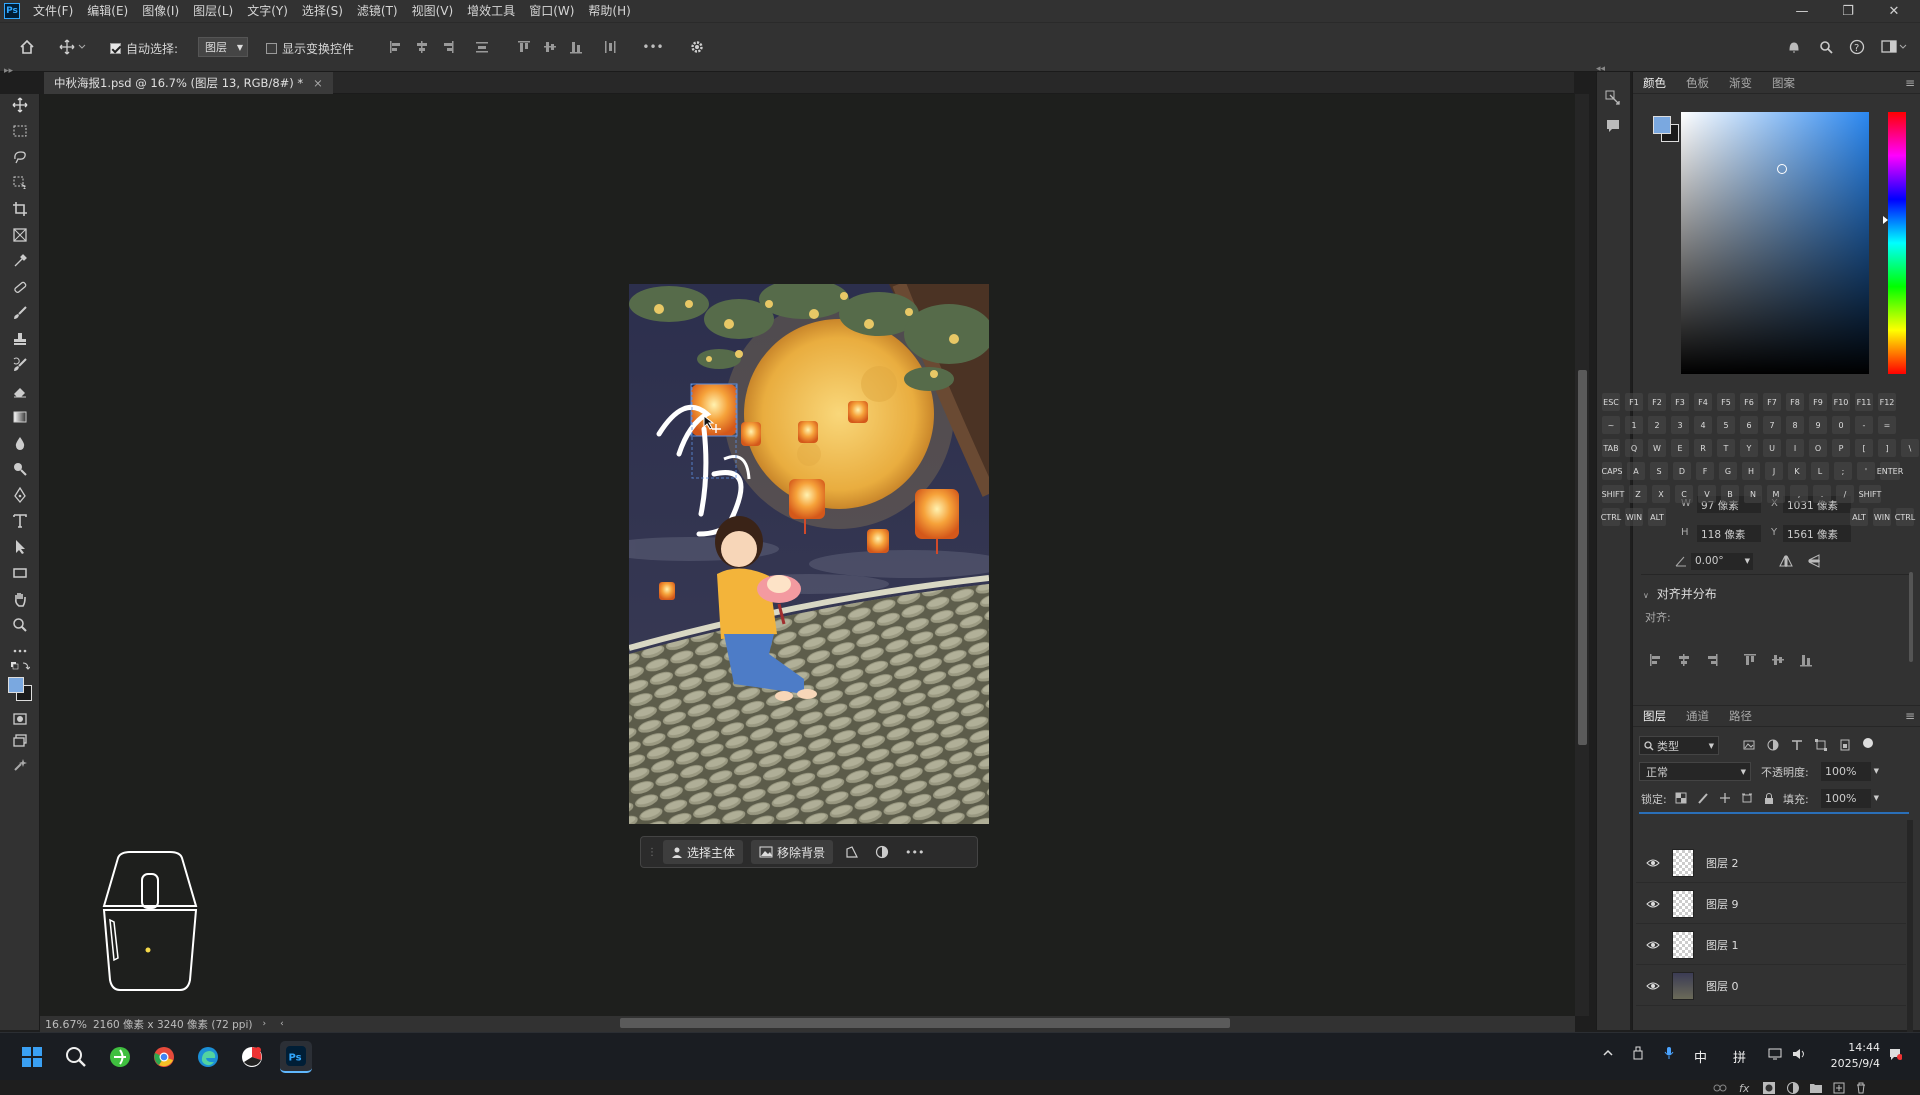  Describe the element at coordinates (1848, 11) in the screenshot. I see `restore-button: ❐` at that location.